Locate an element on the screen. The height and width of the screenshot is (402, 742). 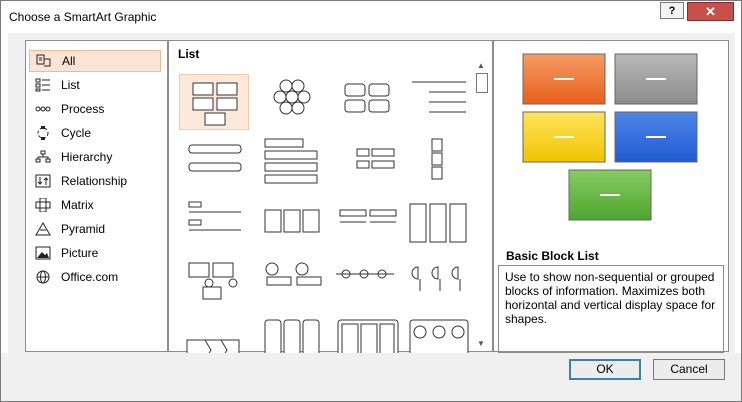
scroll-up-arrow-icon: ▲ is located at coordinates (481, 65).